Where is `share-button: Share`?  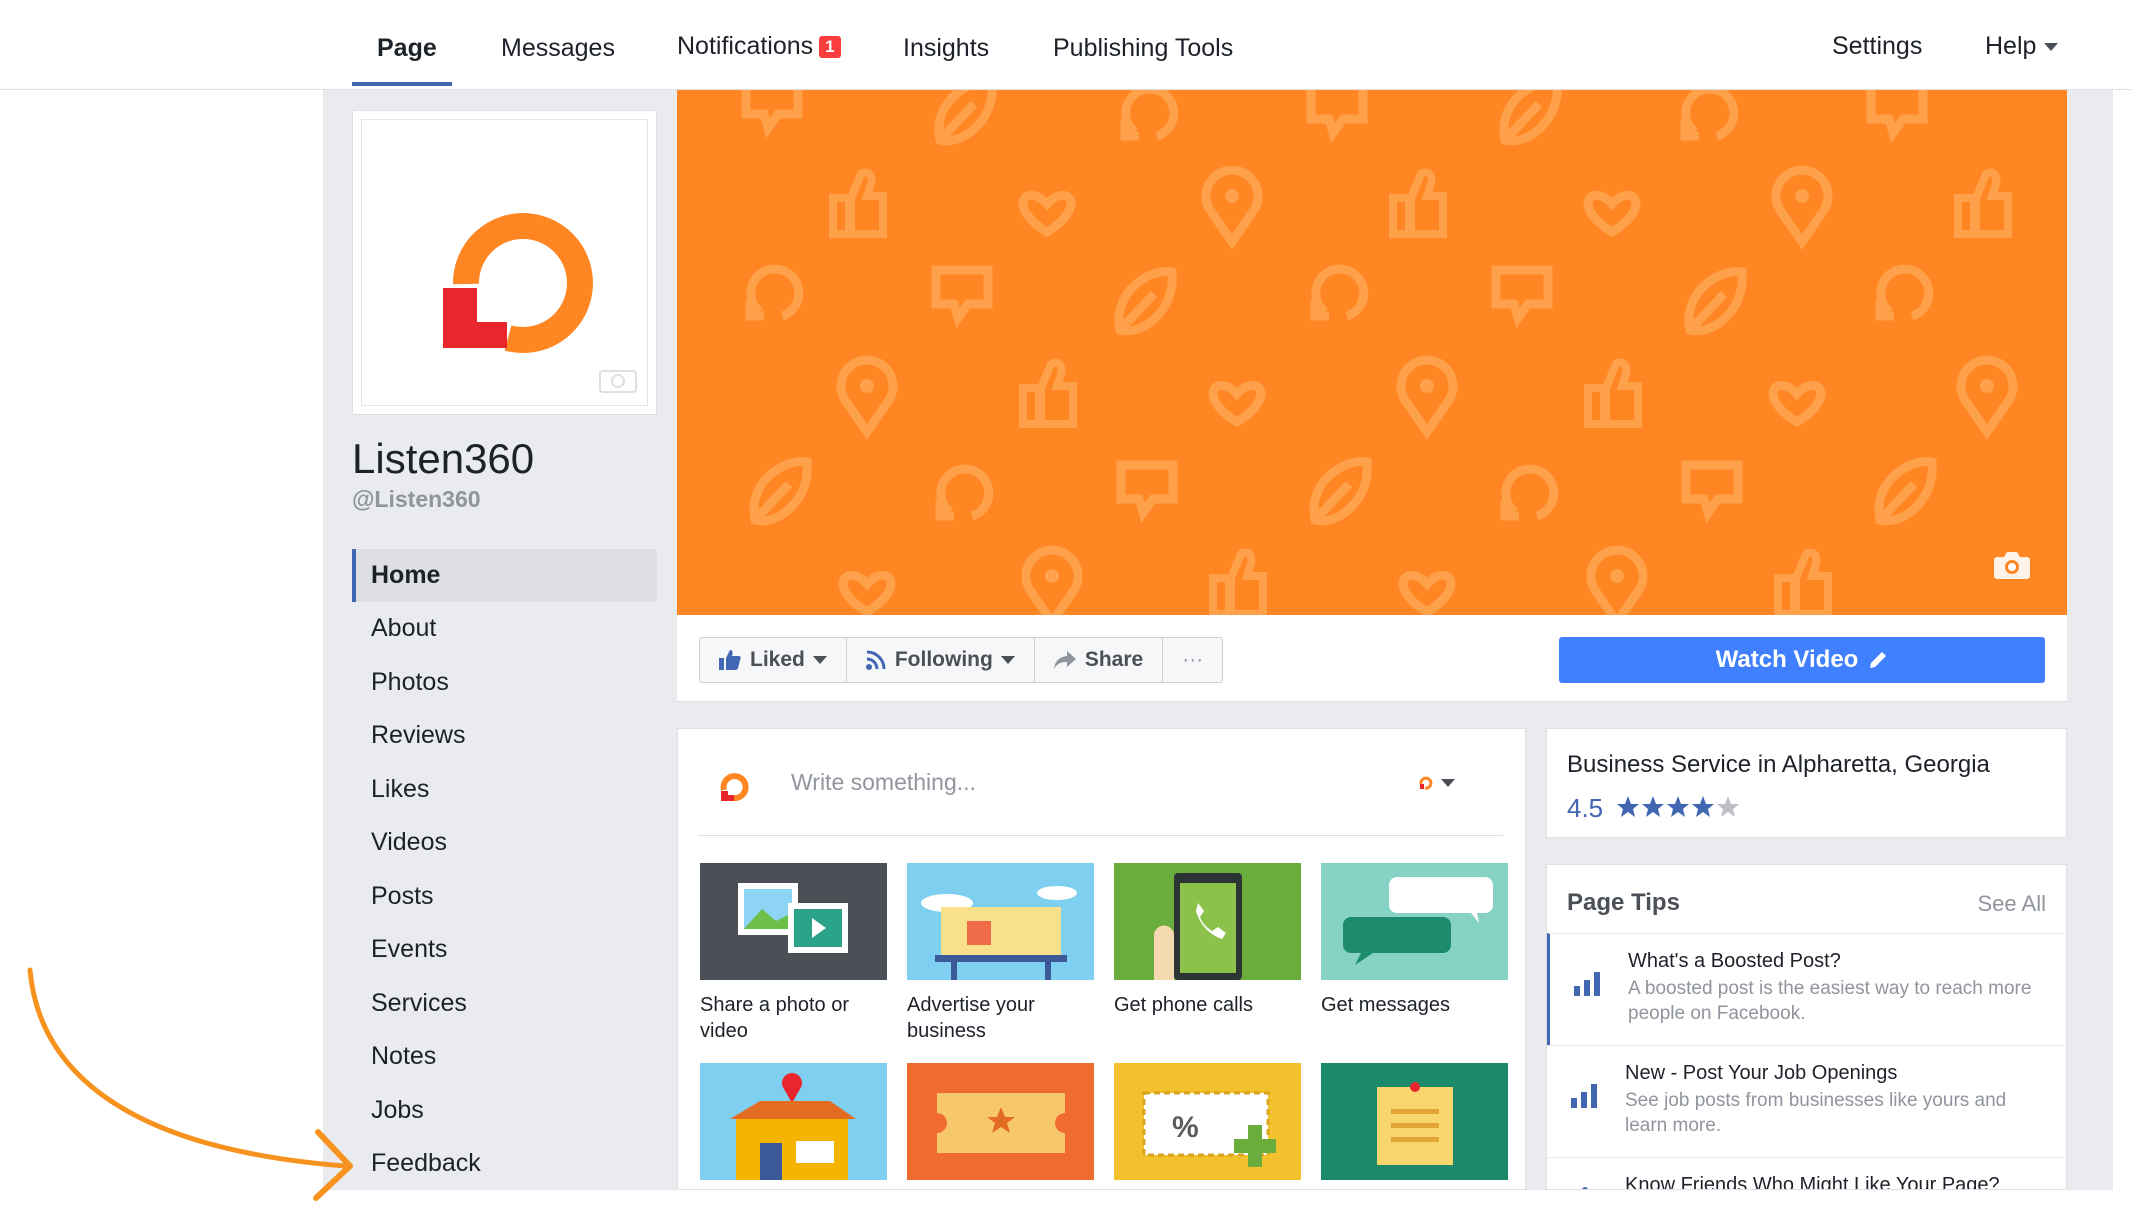 share-button: Share is located at coordinates (1099, 660).